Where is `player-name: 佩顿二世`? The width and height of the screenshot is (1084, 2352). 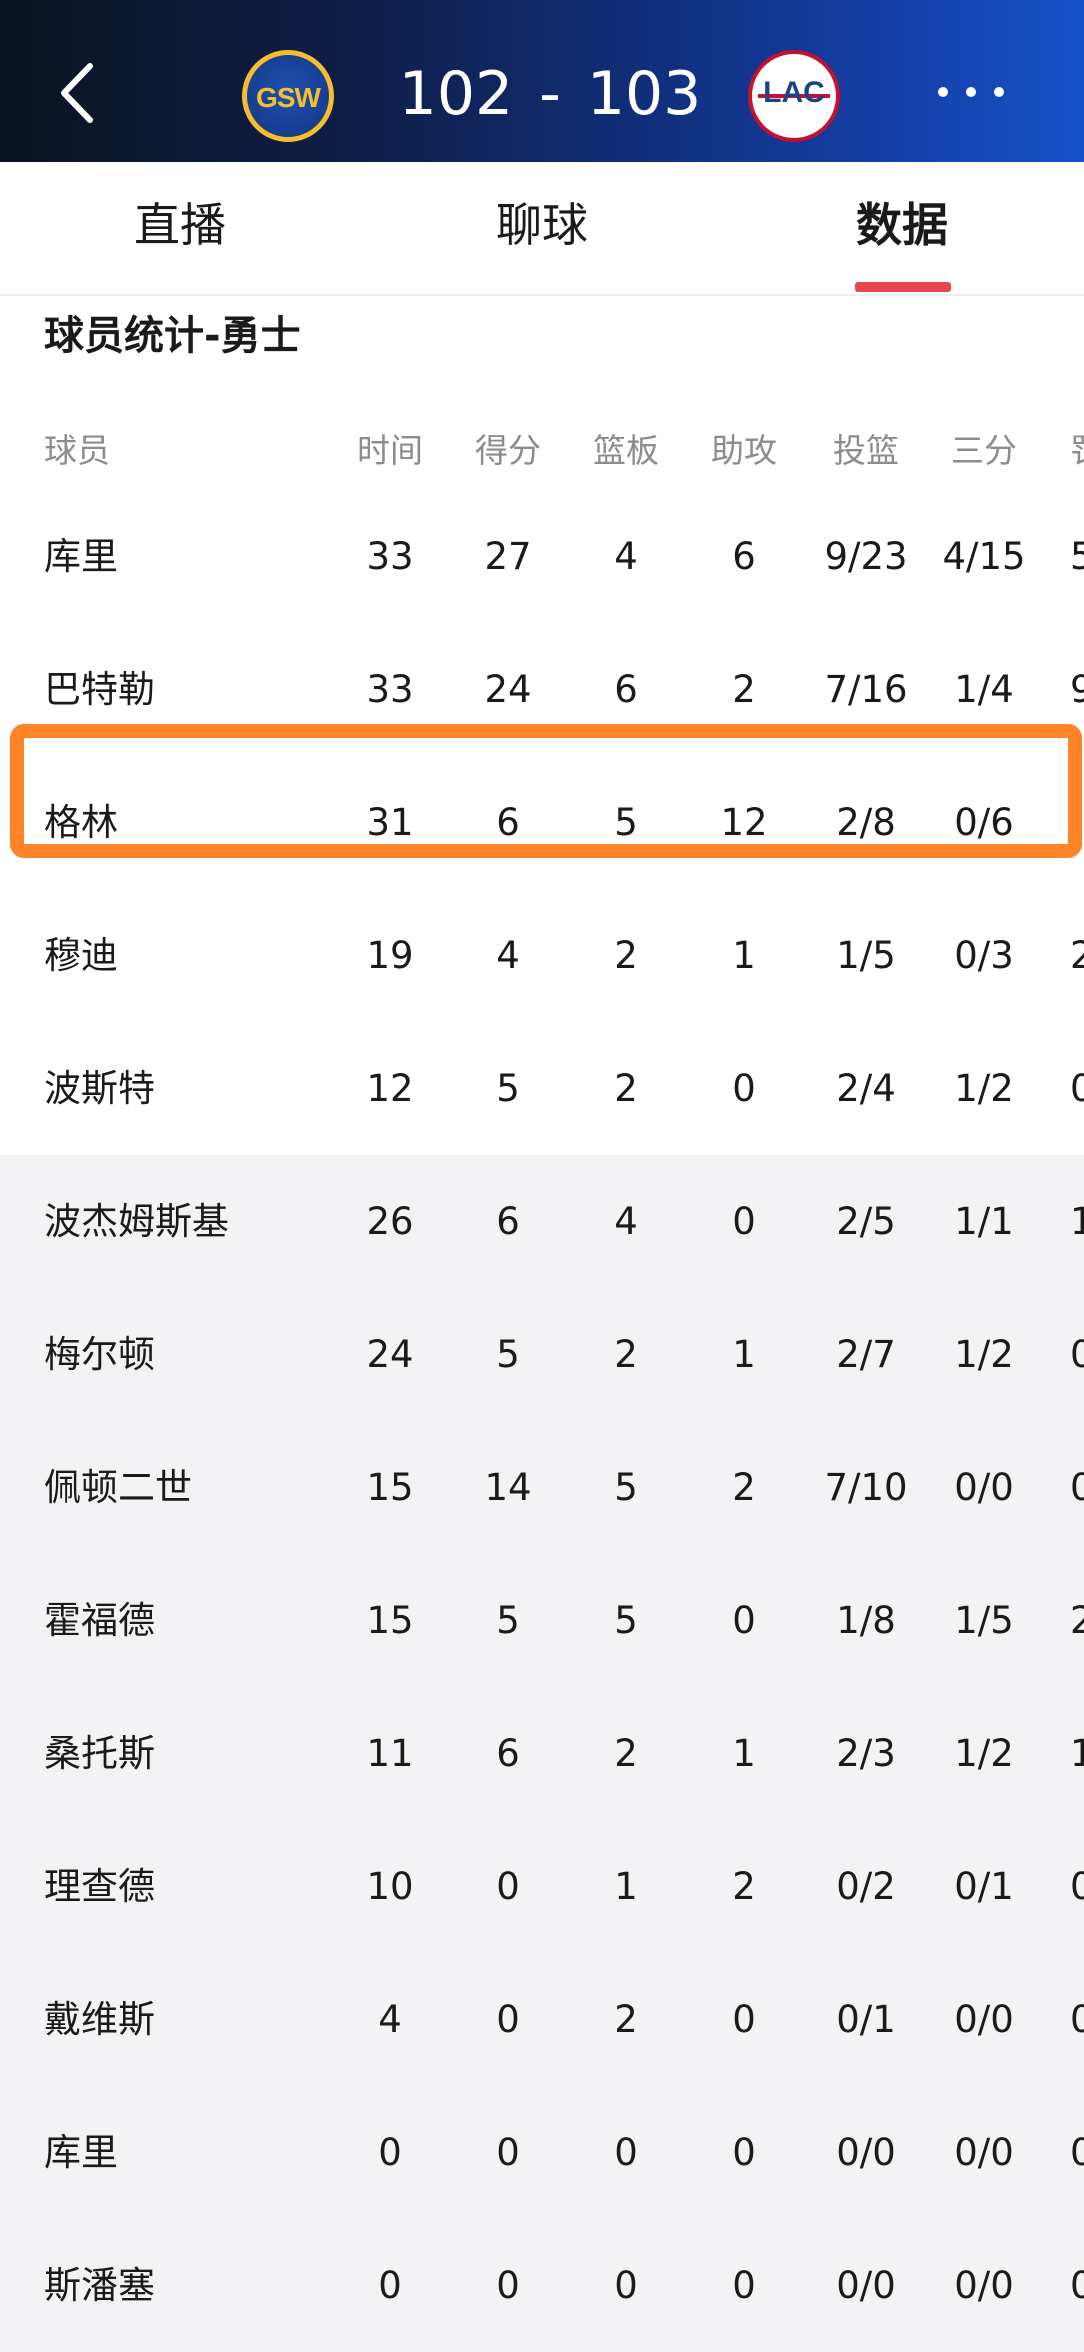
player-name: 佩顿二世 is located at coordinates (118, 1487).